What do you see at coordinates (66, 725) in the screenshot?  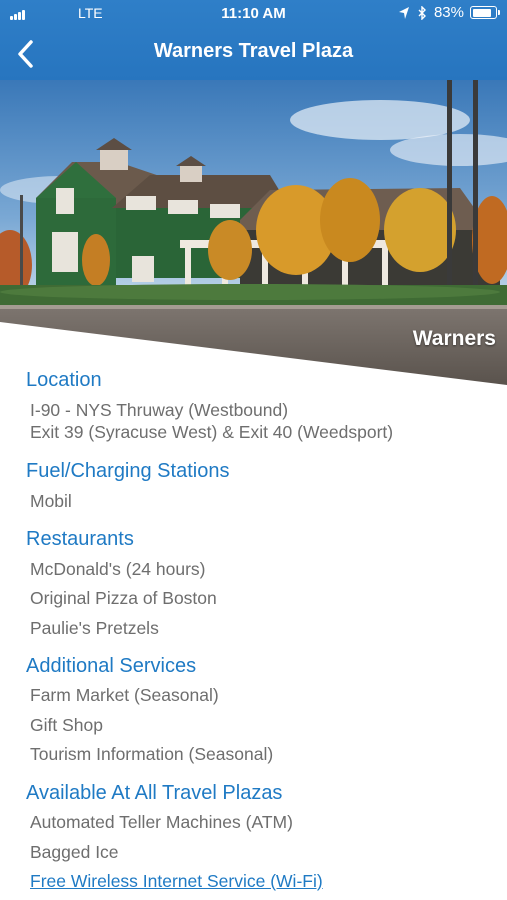 I see `service-line: Gift Shop` at bounding box center [66, 725].